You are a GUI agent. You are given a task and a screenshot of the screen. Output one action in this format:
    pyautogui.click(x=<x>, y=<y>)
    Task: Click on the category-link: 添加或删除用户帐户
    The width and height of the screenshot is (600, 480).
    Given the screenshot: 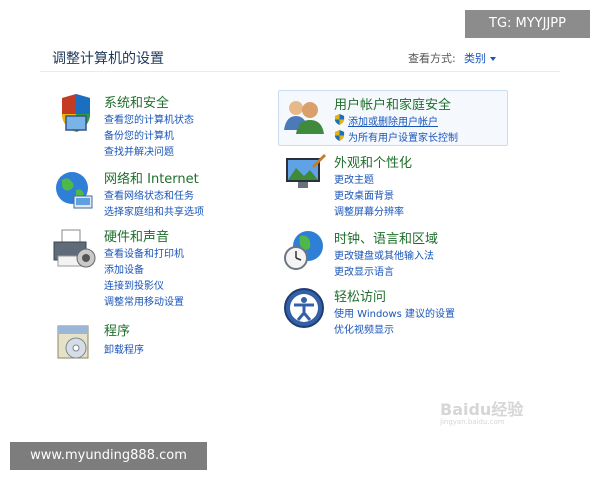 What is the action you would take?
    pyautogui.click(x=393, y=120)
    